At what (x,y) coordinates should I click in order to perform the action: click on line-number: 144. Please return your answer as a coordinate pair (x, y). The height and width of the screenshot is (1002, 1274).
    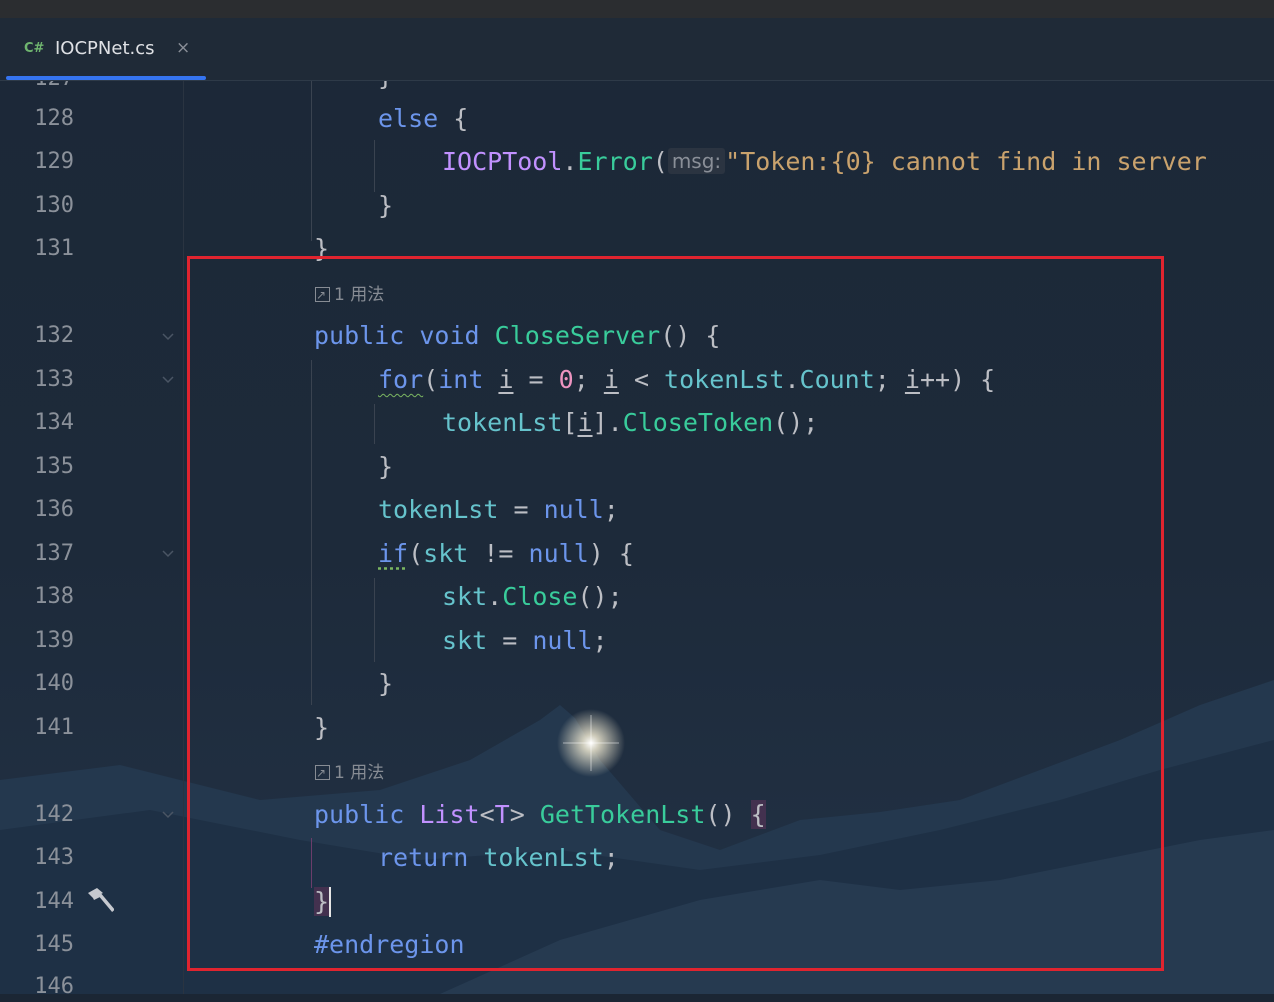
    Looking at the image, I should click on (54, 901).